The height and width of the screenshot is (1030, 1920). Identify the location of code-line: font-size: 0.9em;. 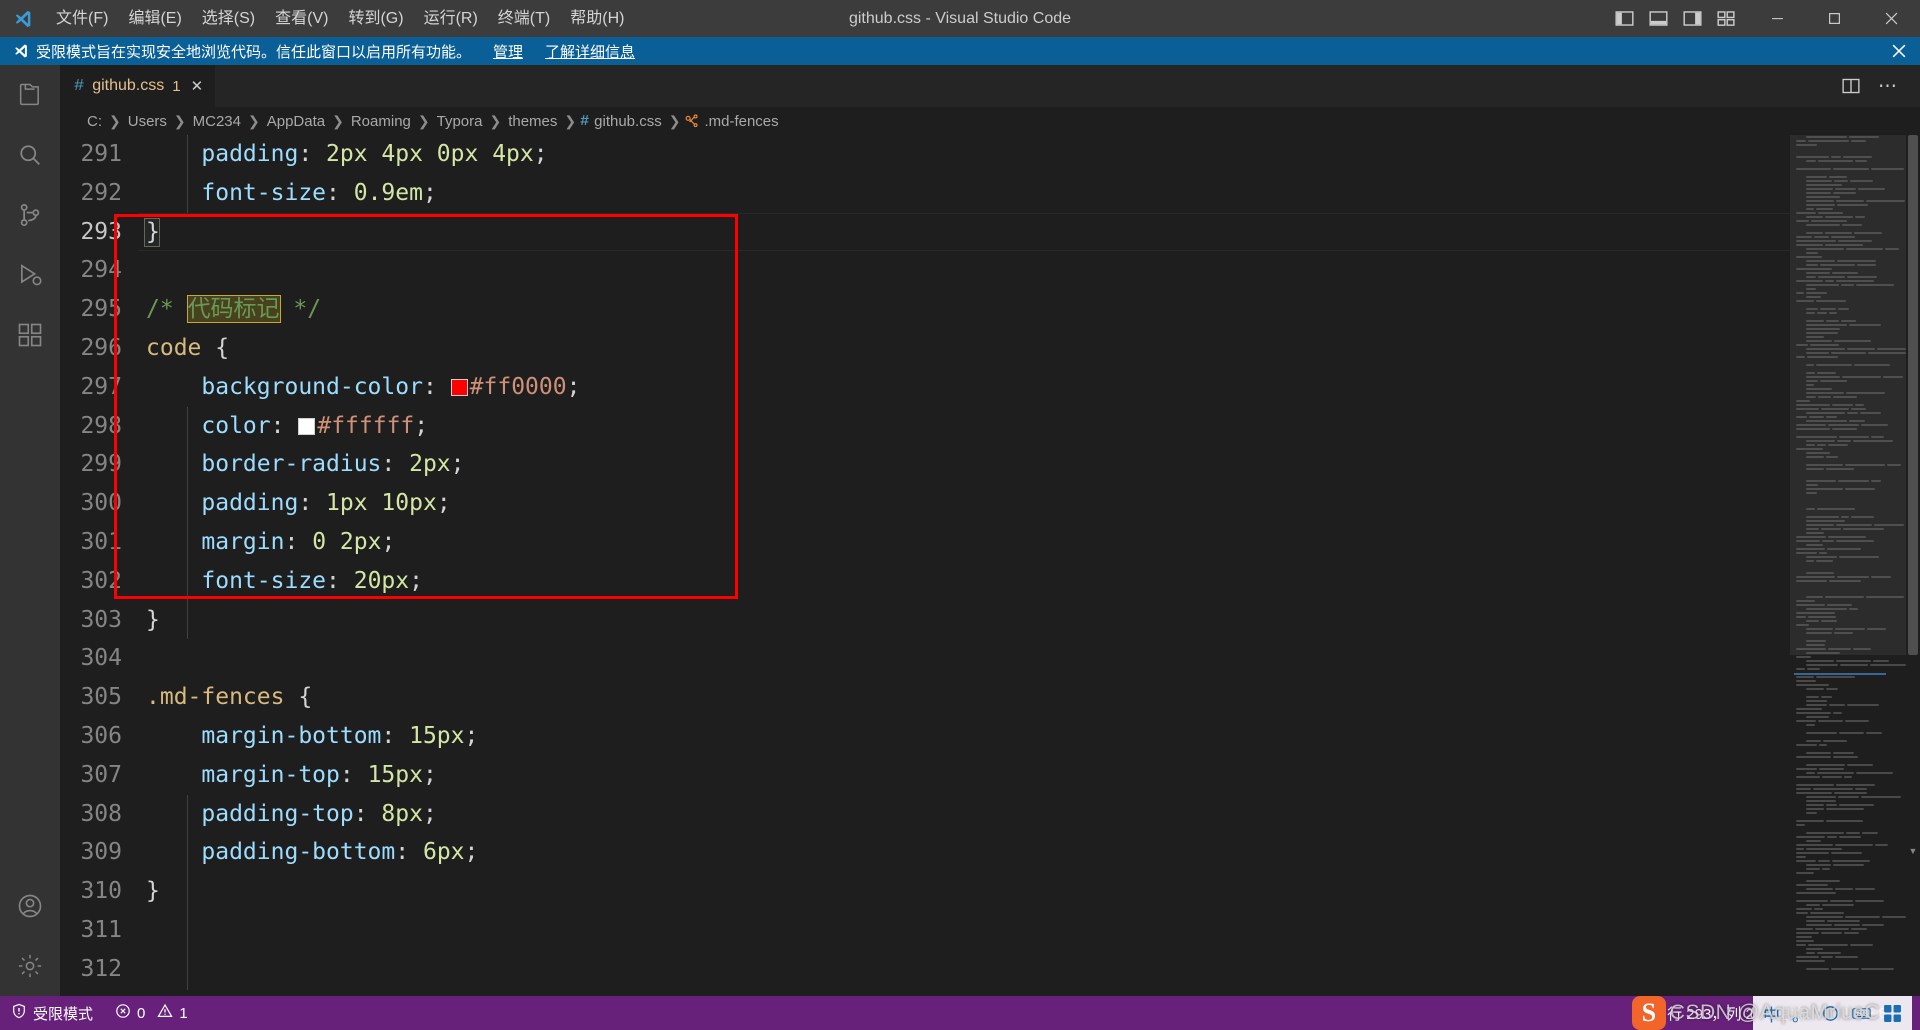
(1029, 193).